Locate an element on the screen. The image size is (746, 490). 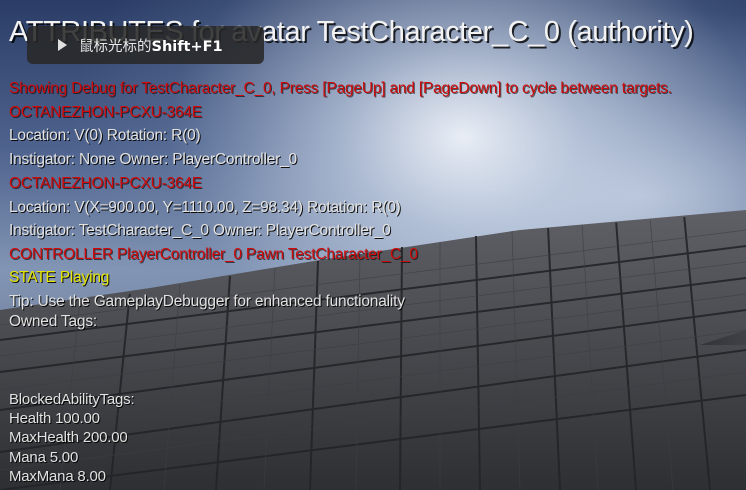
debug-line-owned-tags: Owned Tags: is located at coordinates (53, 321).